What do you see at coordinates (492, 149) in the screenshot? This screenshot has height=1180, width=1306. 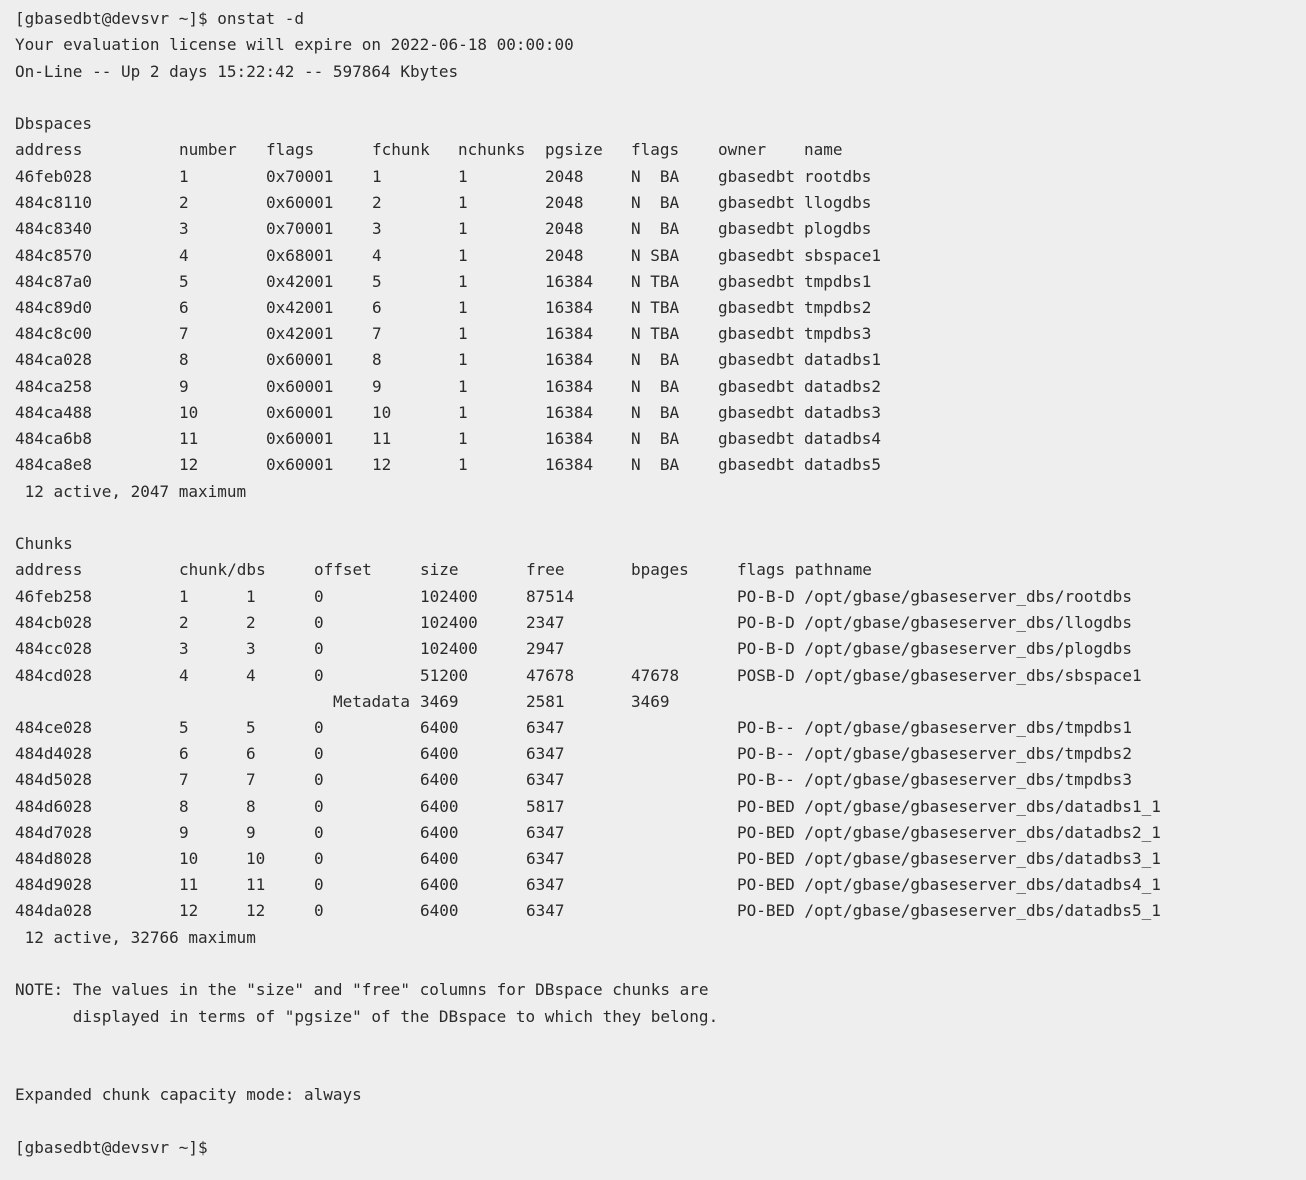 I see `dbspaces-header-cell: nchunks` at bounding box center [492, 149].